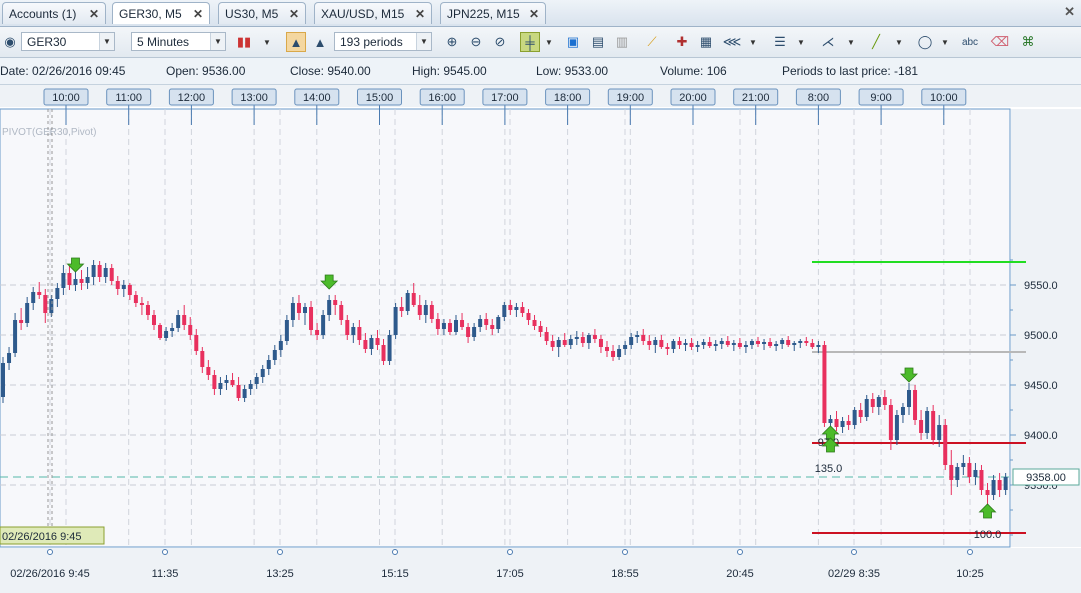  I want to click on timeframe-select: 5 Minutes ▼, so click(178, 41).